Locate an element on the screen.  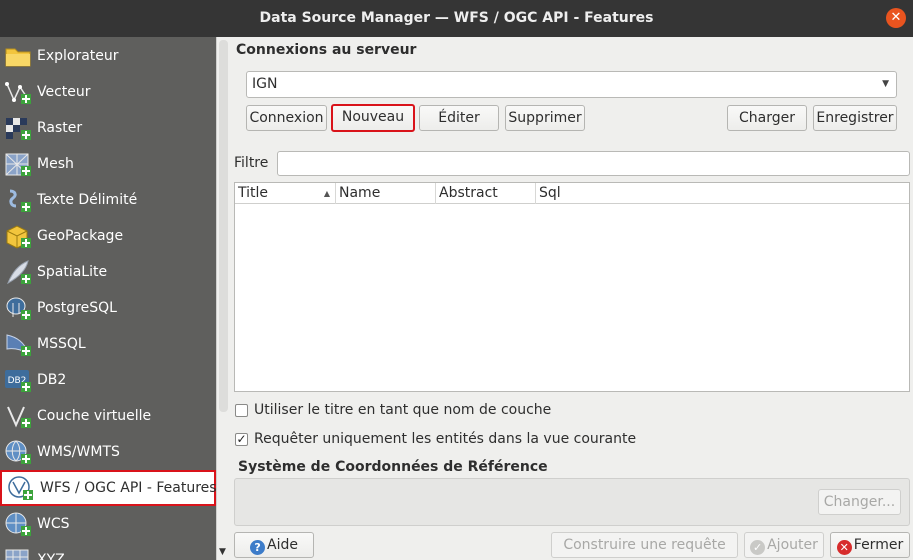
add-button: ✓ Ajouter is located at coordinates (784, 545).